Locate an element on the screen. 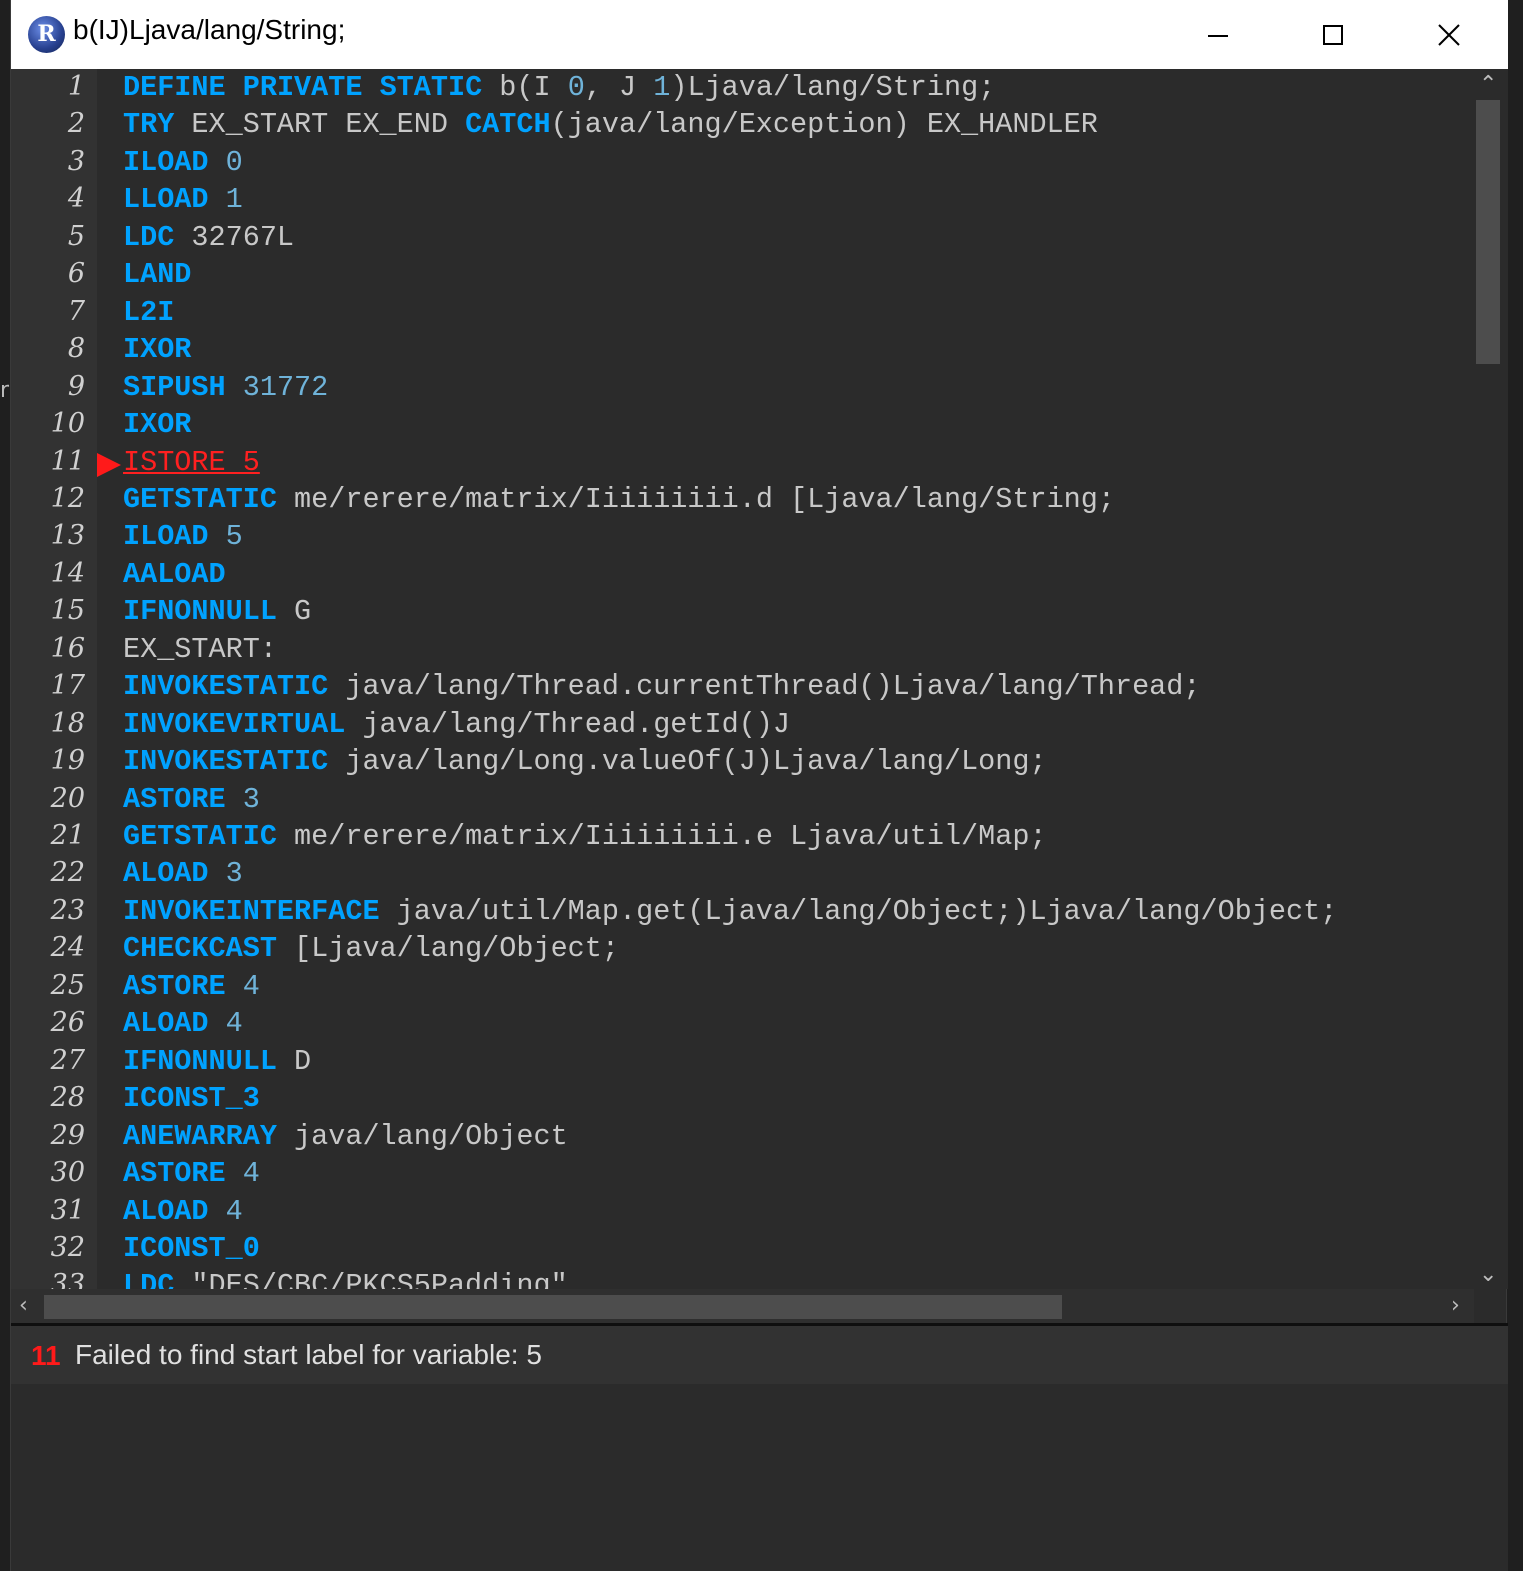  instruction-keyword: L2I is located at coordinates (149, 312).